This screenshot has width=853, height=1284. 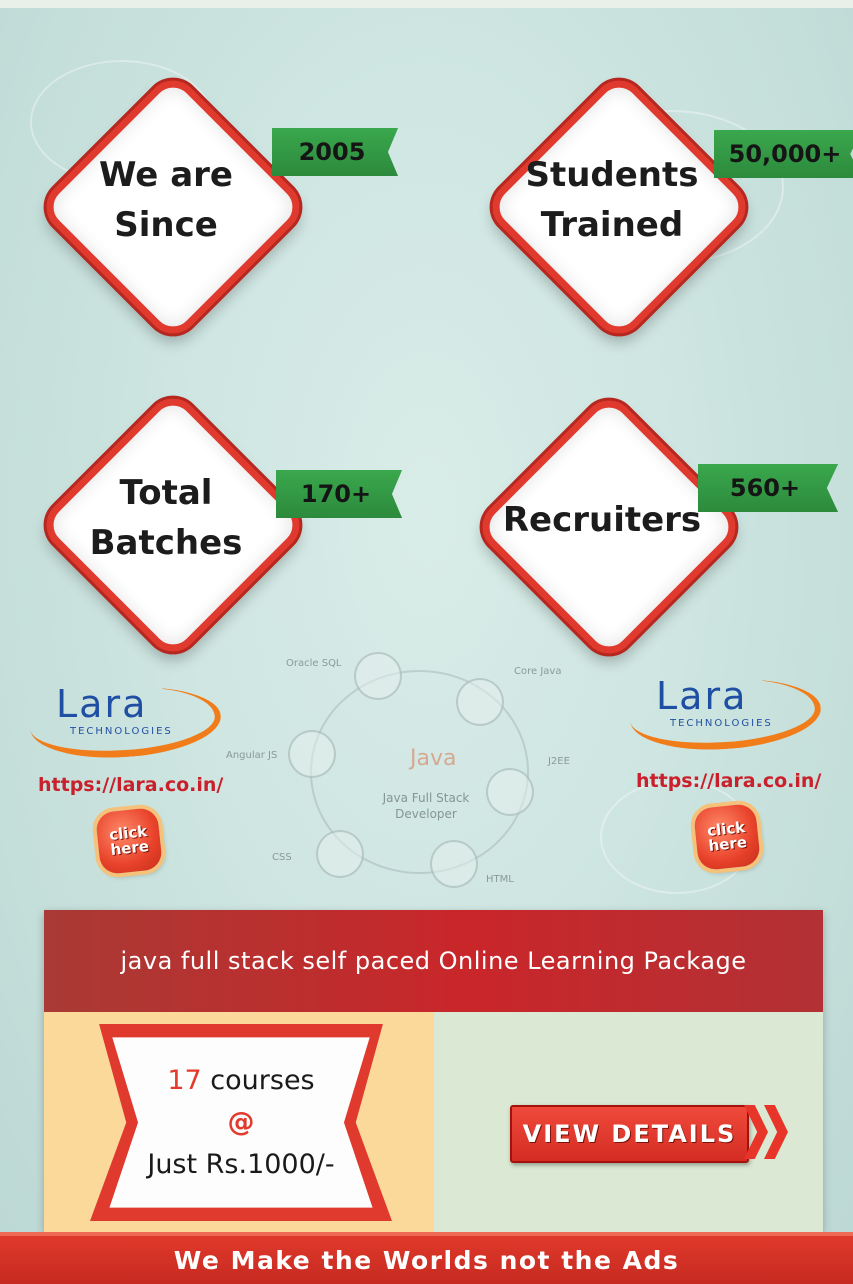 I want to click on stat-label: We are Since, so click(x=166, y=200).